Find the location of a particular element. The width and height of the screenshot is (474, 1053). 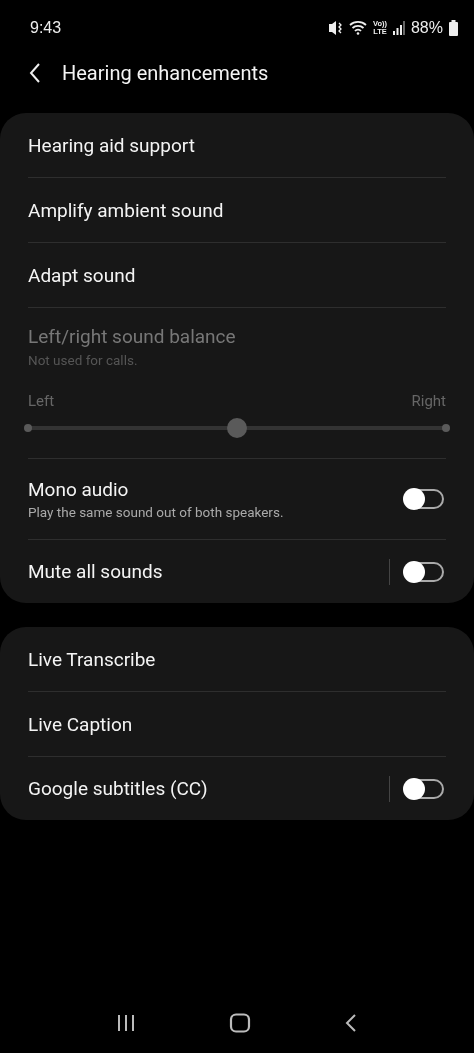

battery-percent: 88% is located at coordinates (426, 27).